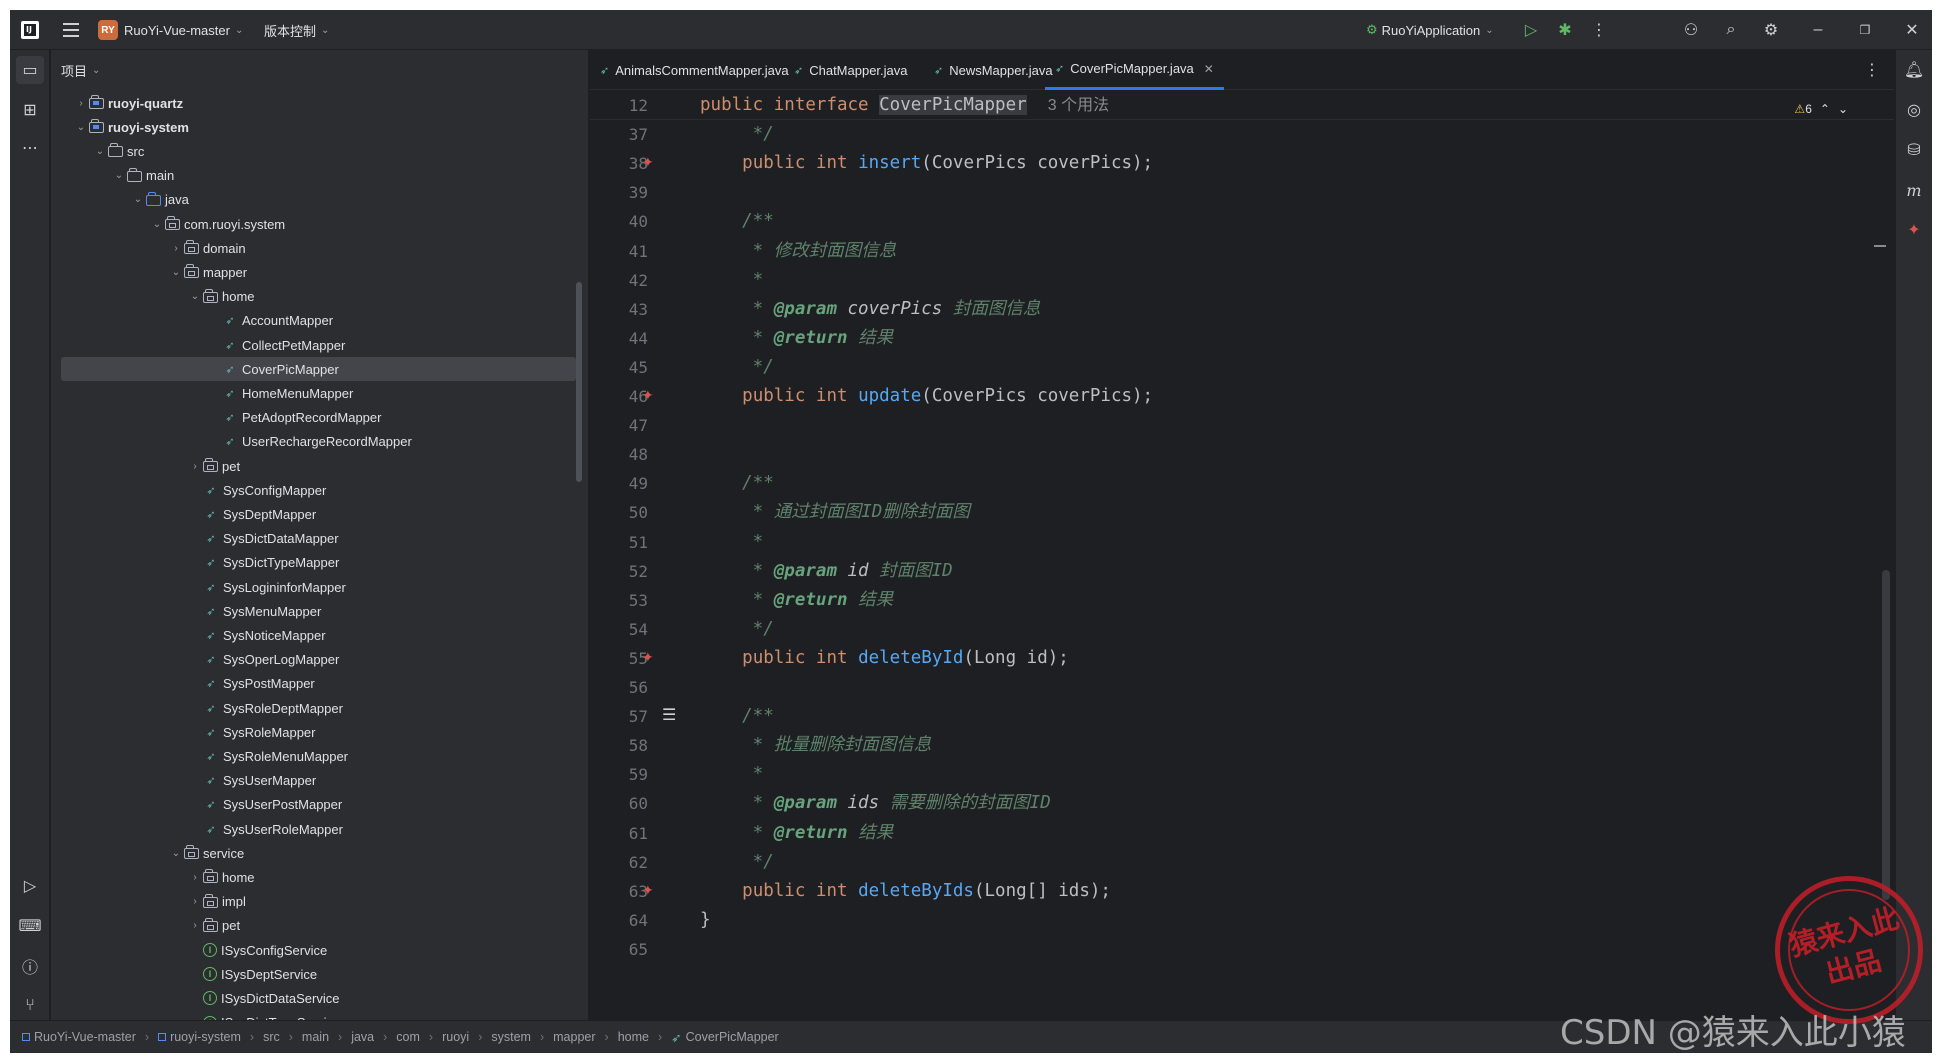  Describe the element at coordinates (1914, 110) in the screenshot. I see `ai-assistant-icon: ◎` at that location.